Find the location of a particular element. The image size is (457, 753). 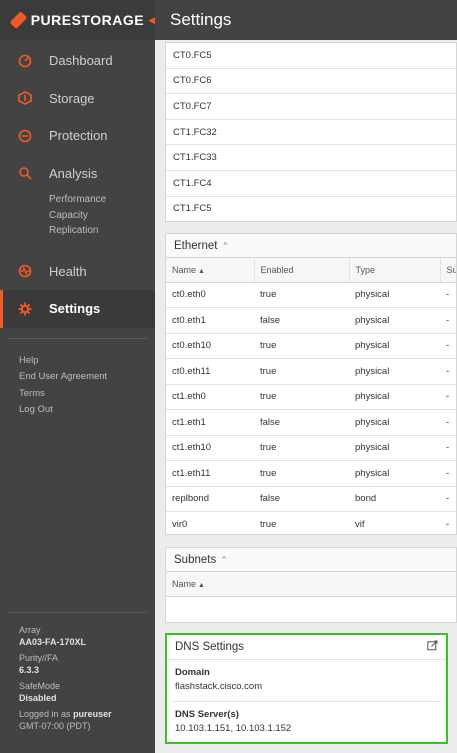

help-link: Help is located at coordinates (87, 361).